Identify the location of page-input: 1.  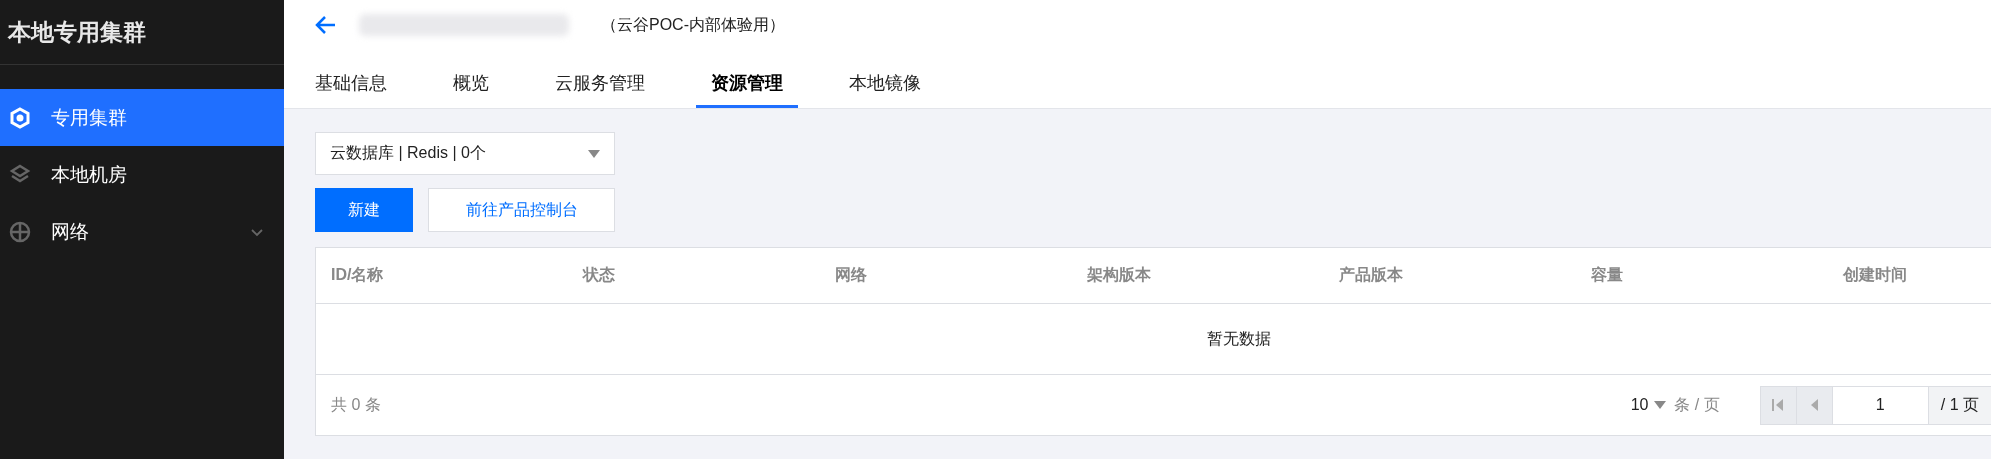
(1880, 405).